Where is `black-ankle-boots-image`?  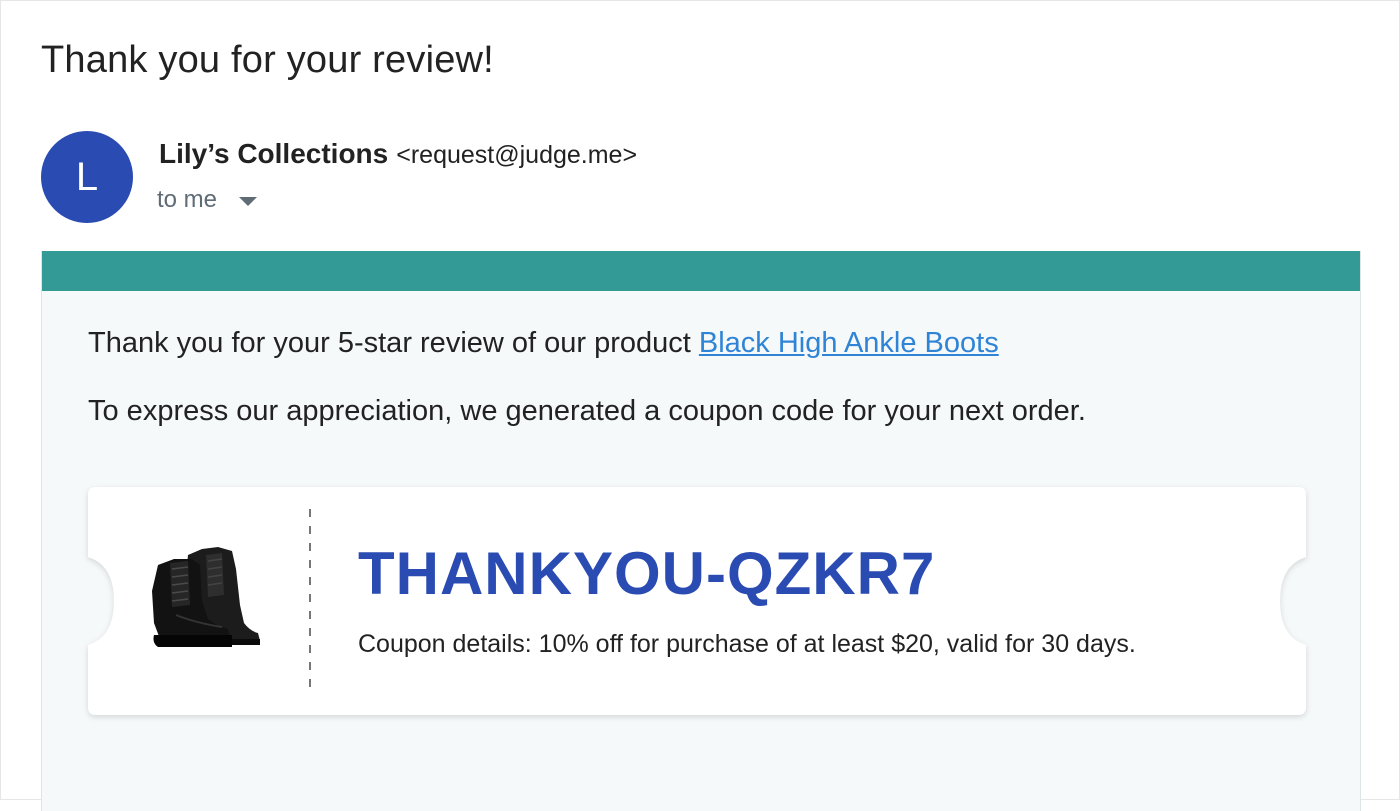
black-ankle-boots-image is located at coordinates (206, 597).